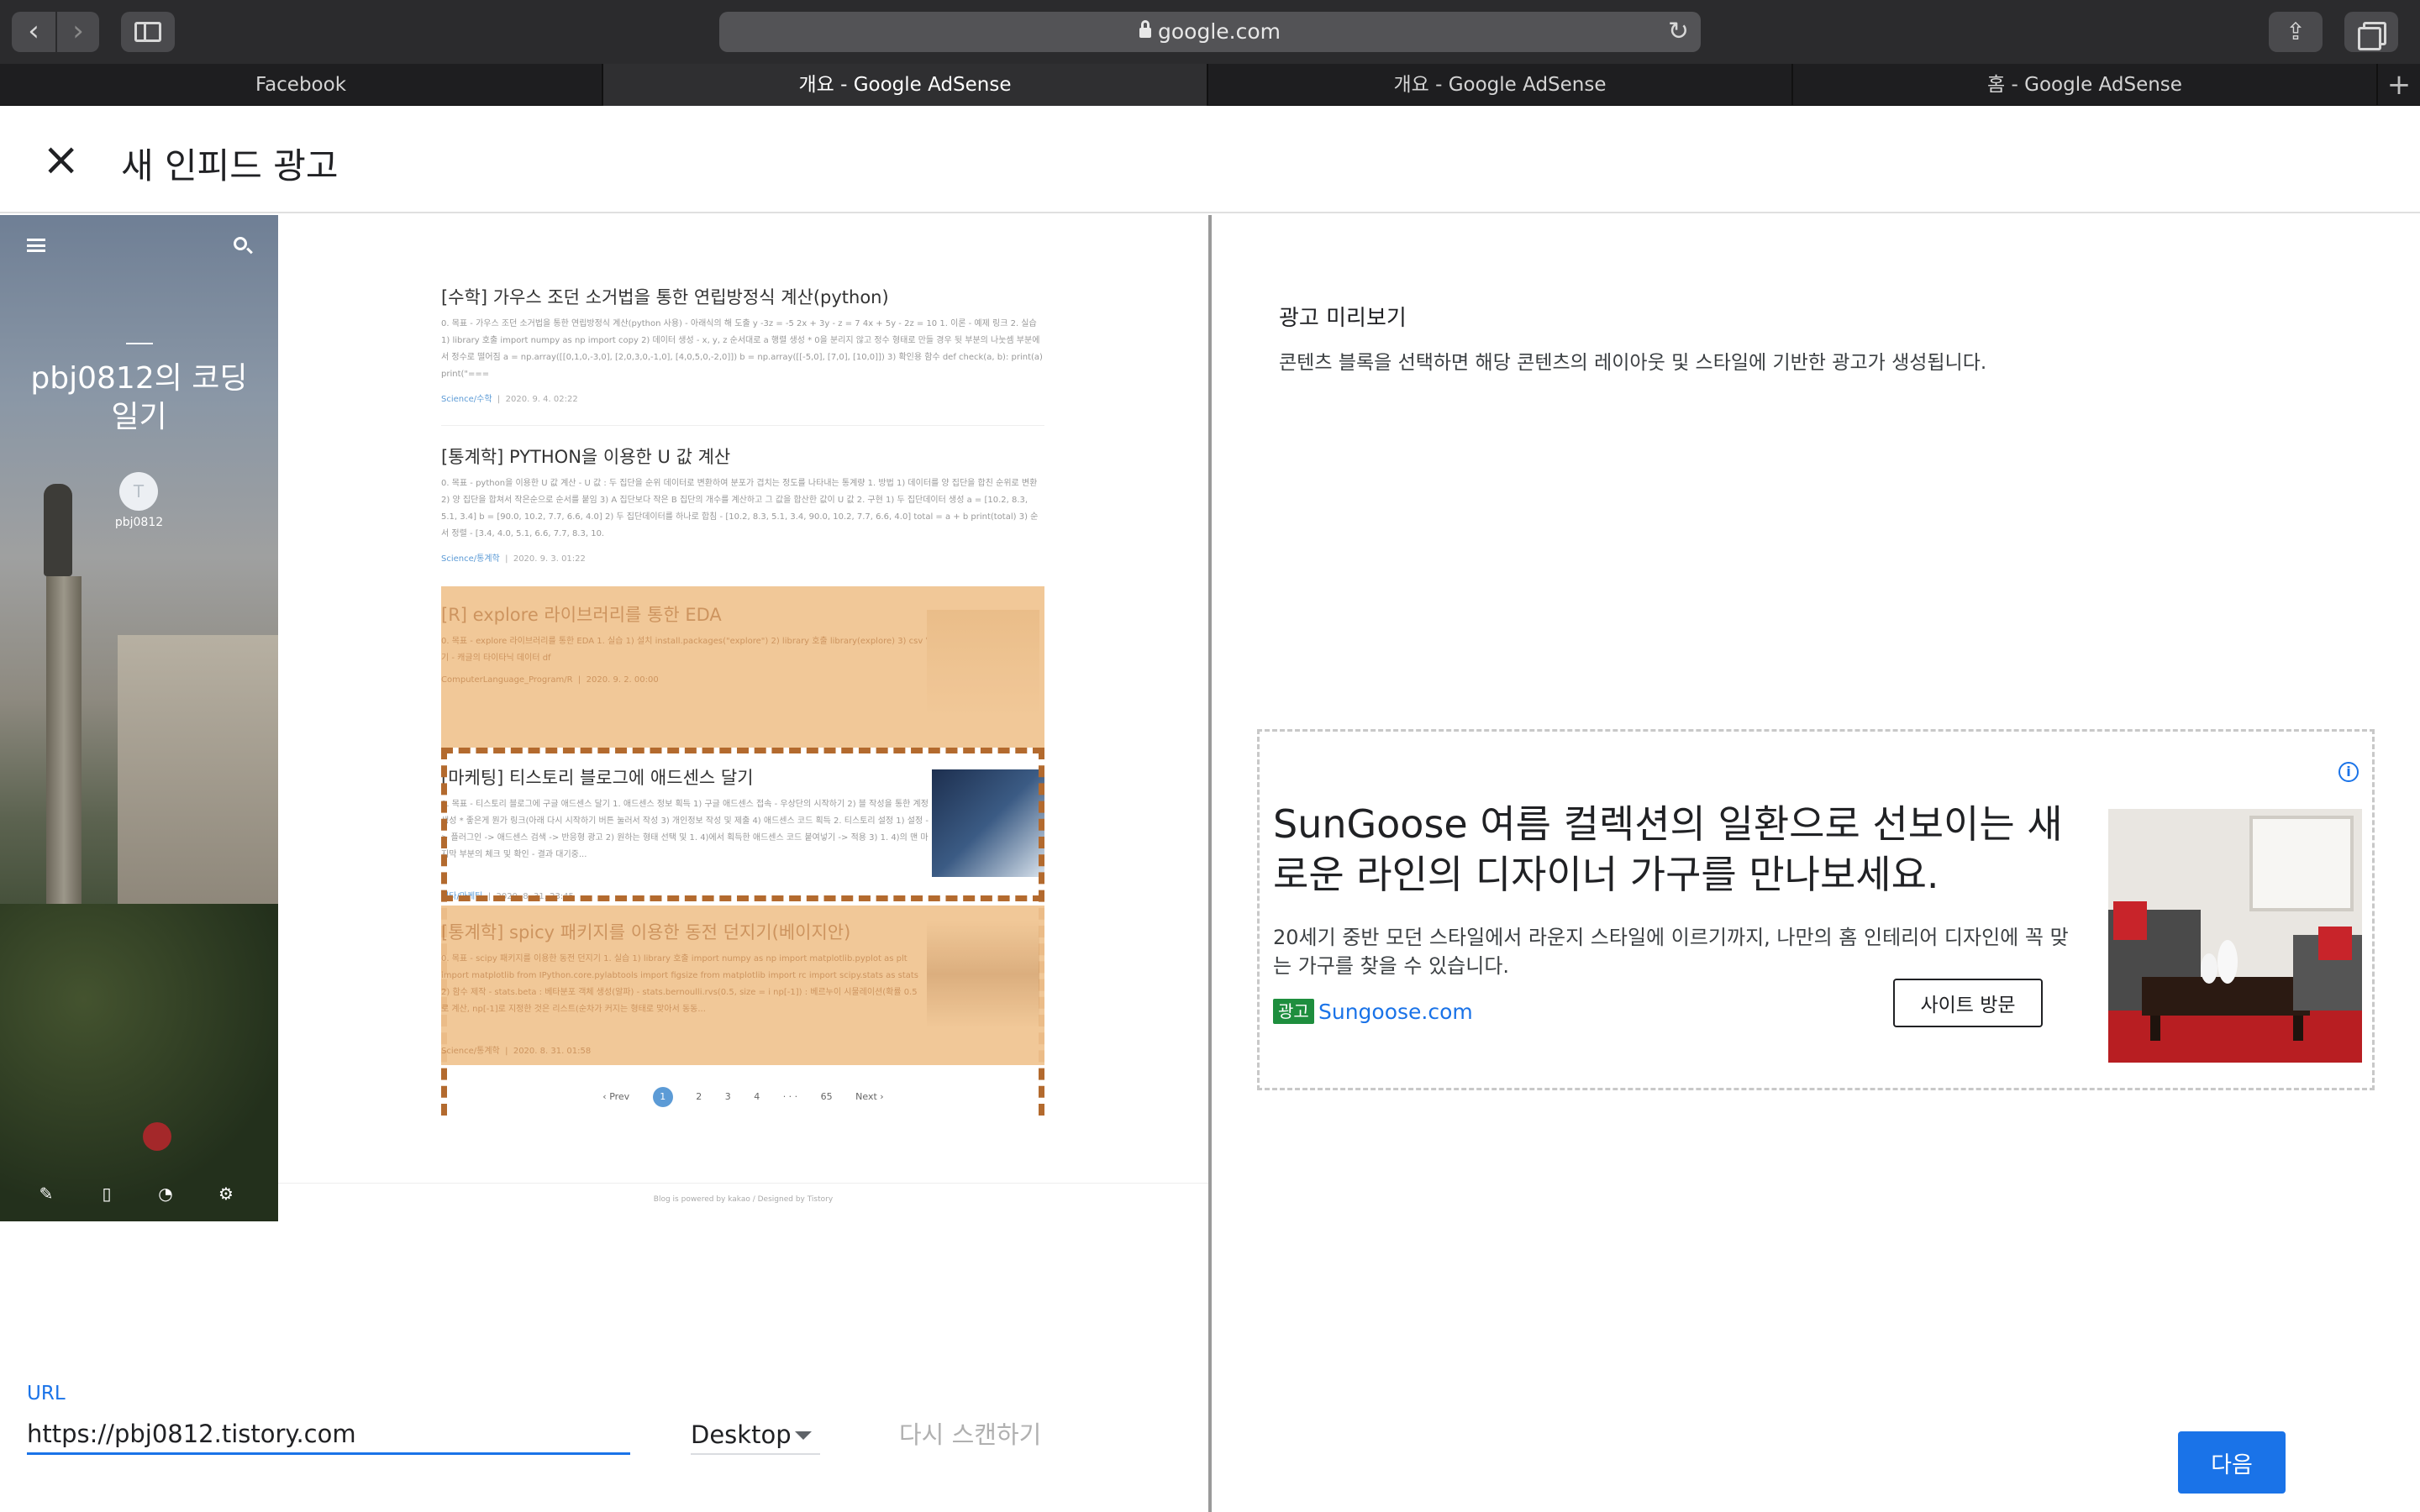  Describe the element at coordinates (742, 425) in the screenshot. I see `post-separator` at that location.